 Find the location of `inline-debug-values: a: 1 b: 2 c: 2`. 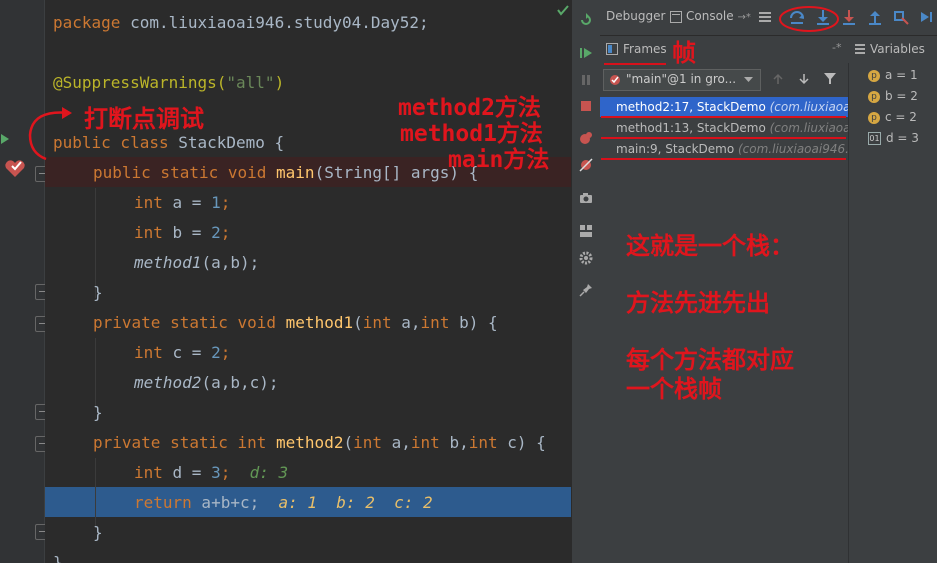

inline-debug-values: a: 1 b: 2 c: 2 is located at coordinates (346, 502).